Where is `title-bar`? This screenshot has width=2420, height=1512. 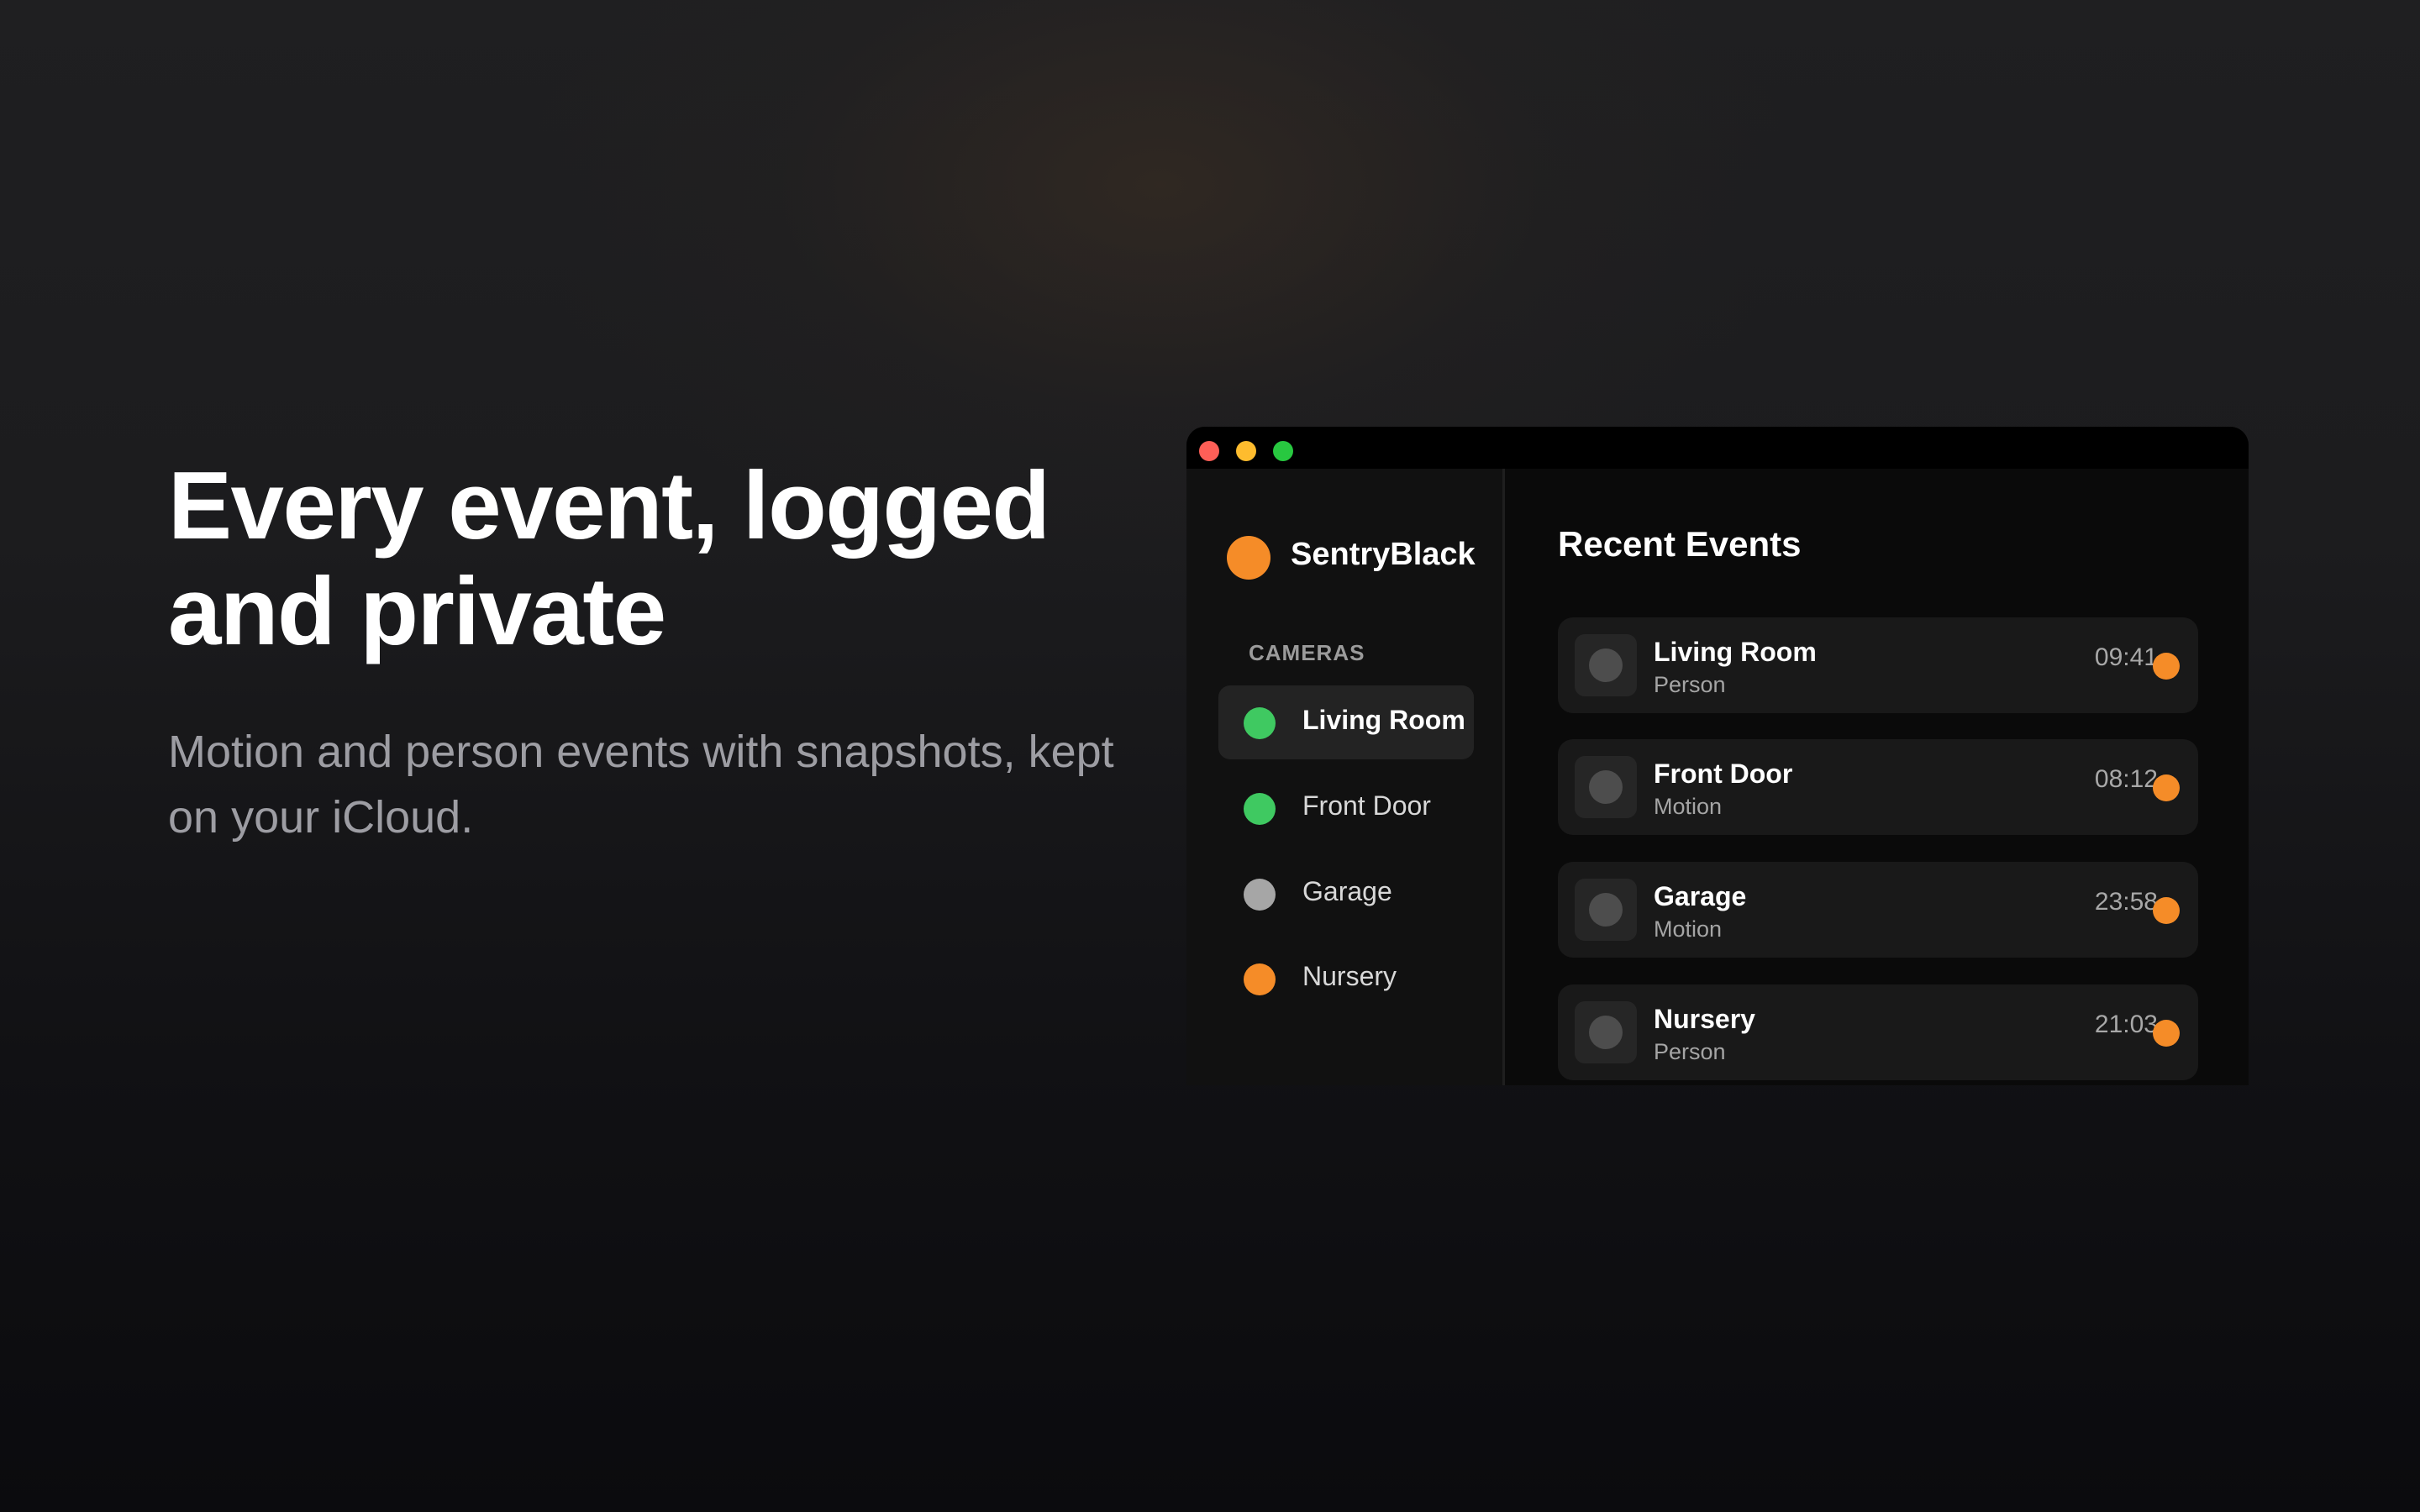 title-bar is located at coordinates (1717, 448).